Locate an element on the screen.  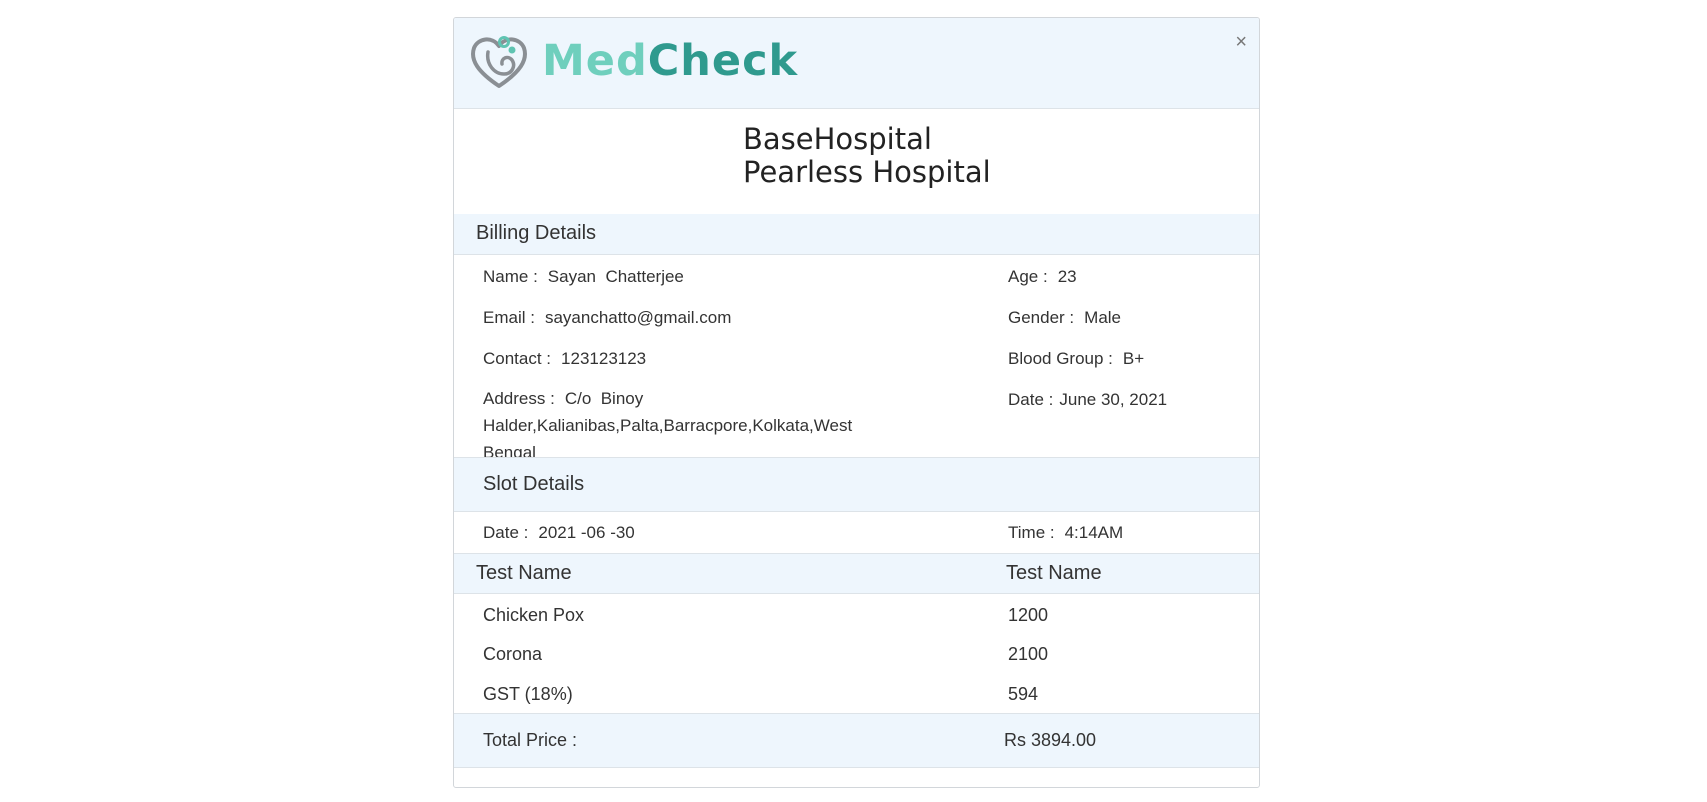
total-price-label: Total Price : is located at coordinates (530, 740).